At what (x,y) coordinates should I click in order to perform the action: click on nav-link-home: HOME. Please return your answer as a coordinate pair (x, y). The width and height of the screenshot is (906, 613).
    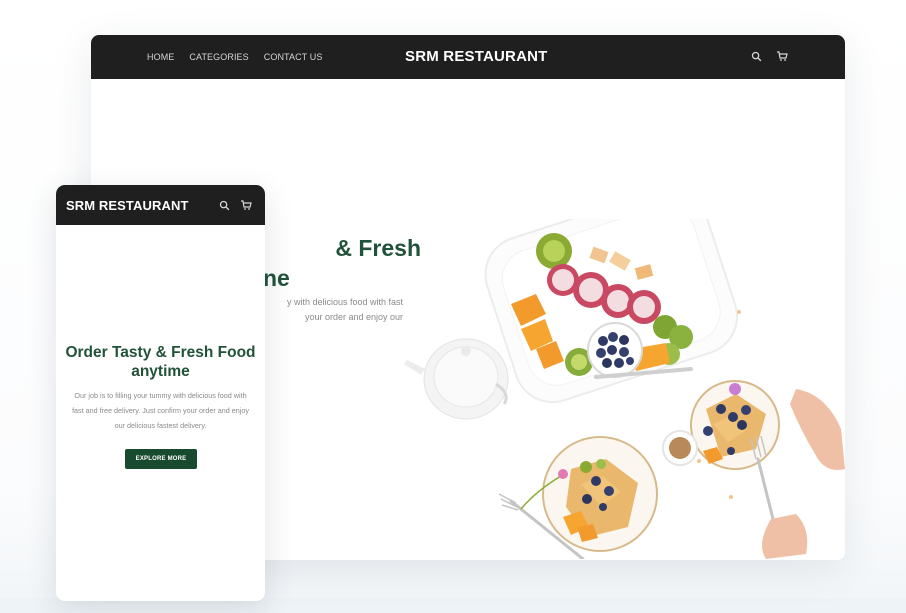
    Looking at the image, I should click on (160, 57).